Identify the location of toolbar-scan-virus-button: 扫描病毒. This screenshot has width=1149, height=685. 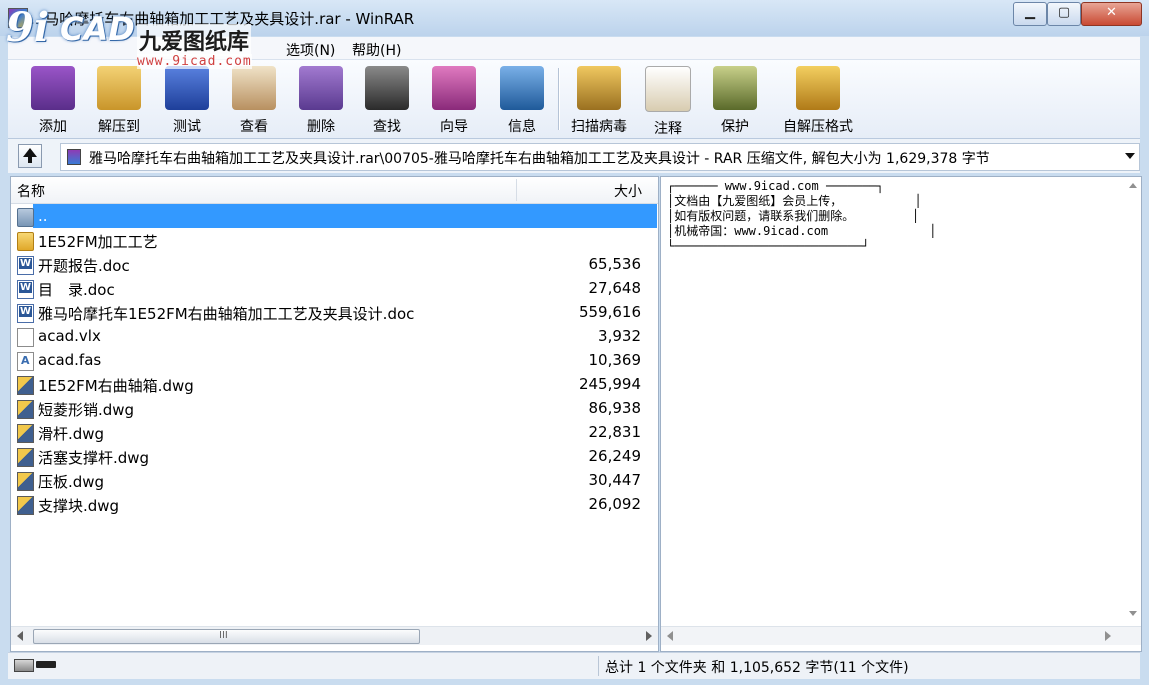
(599, 98).